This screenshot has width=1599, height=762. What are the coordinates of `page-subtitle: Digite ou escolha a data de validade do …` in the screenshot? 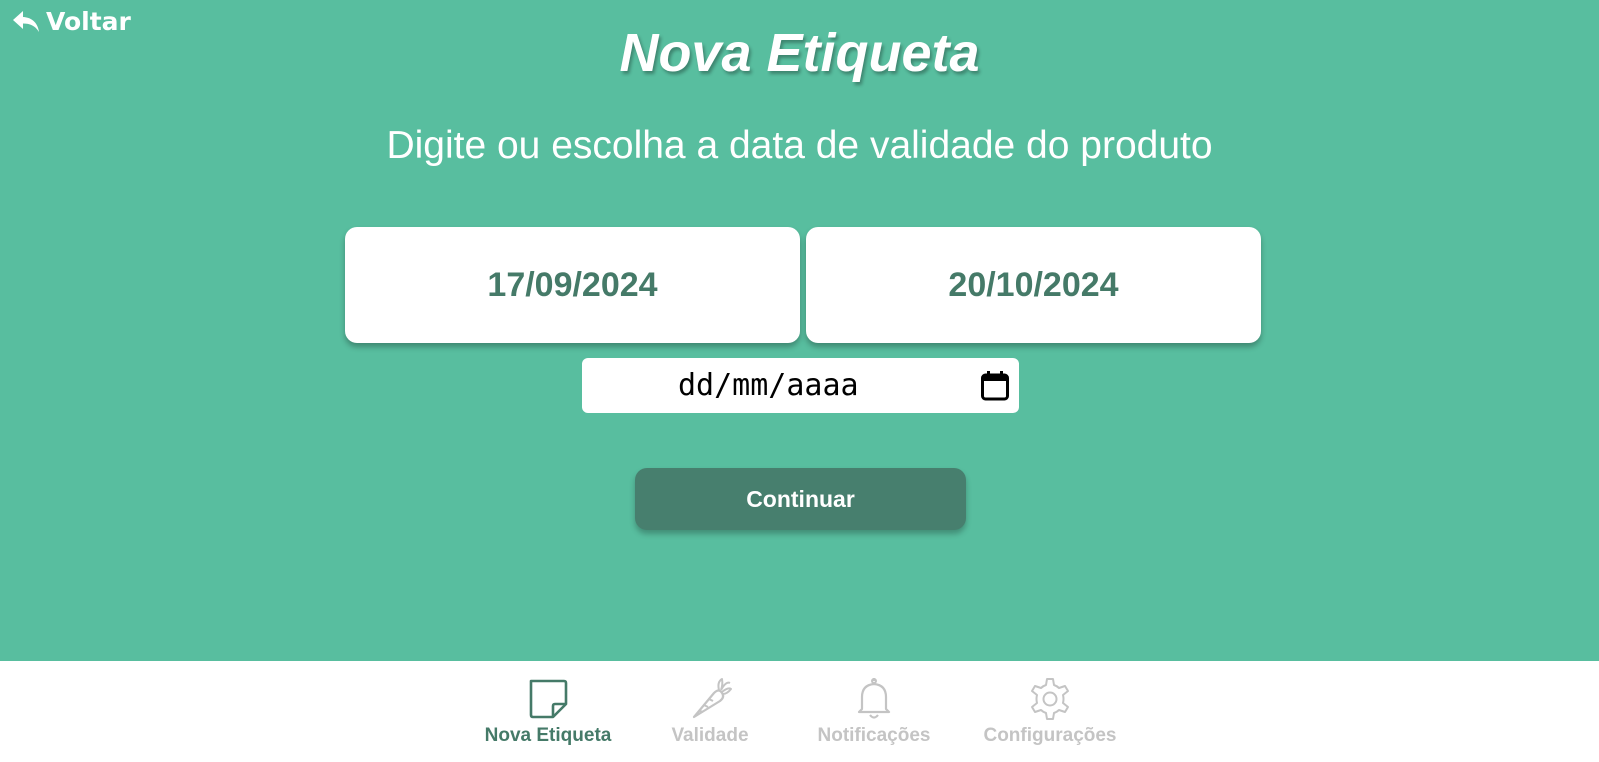 It's located at (799, 145).